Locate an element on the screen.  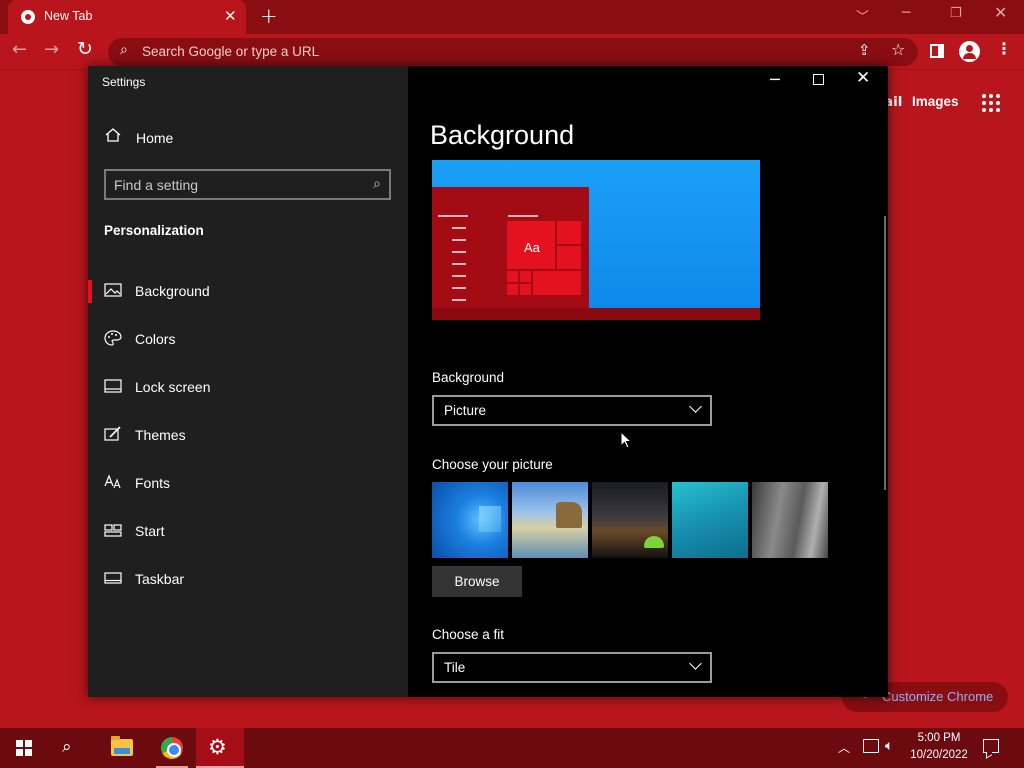
chevron-up-icon: ︿ is located at coordinates (844, 747).